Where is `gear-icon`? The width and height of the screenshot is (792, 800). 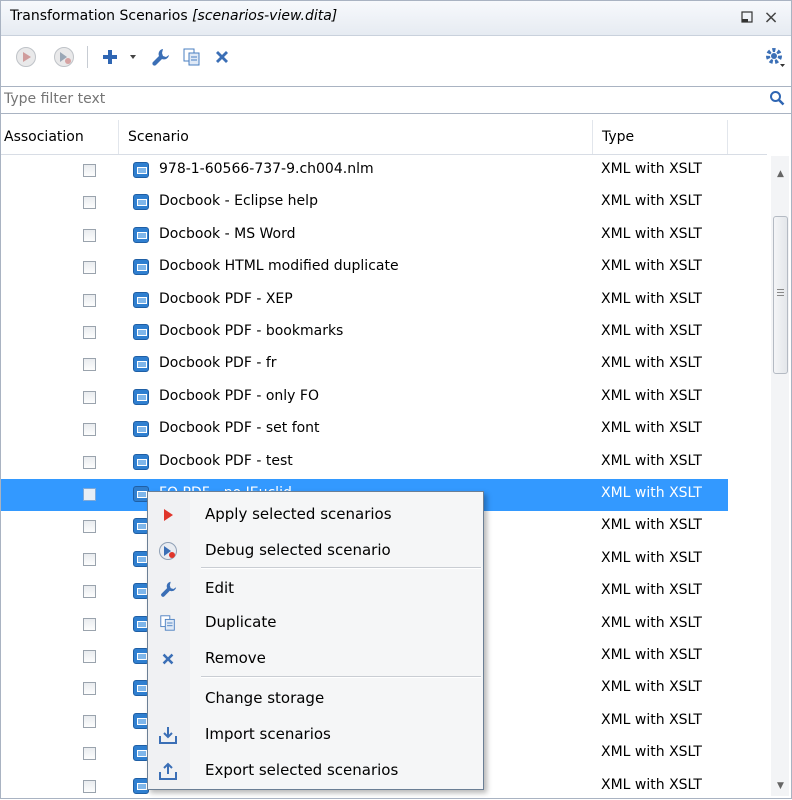
gear-icon is located at coordinates (775, 57).